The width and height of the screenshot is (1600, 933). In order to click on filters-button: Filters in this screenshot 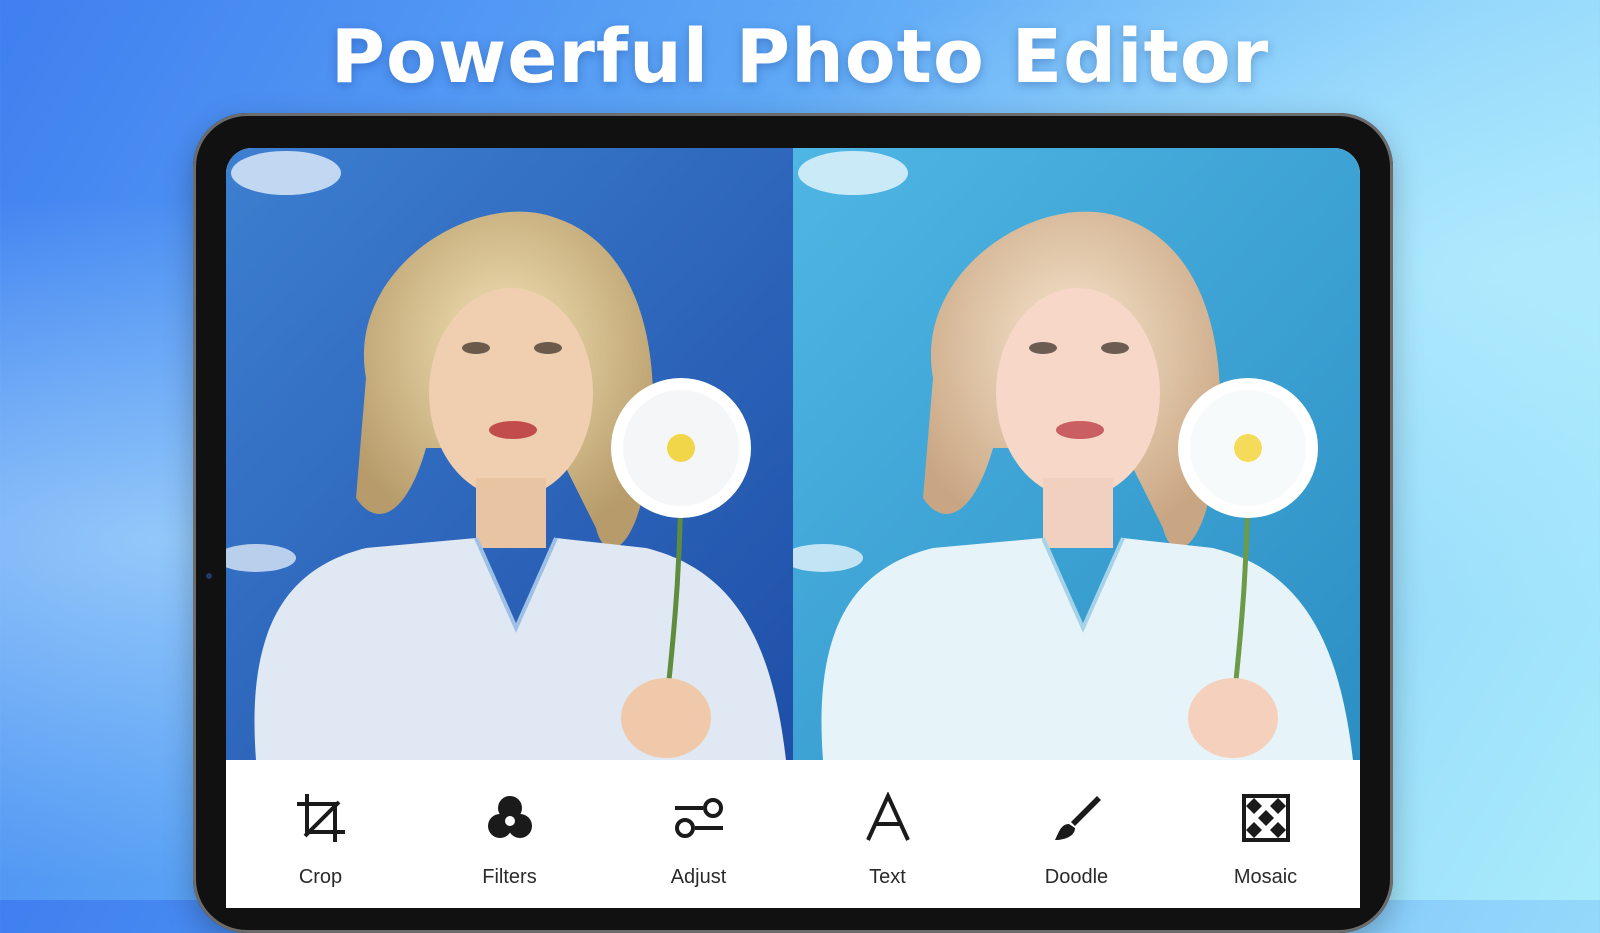, I will do `click(510, 839)`.